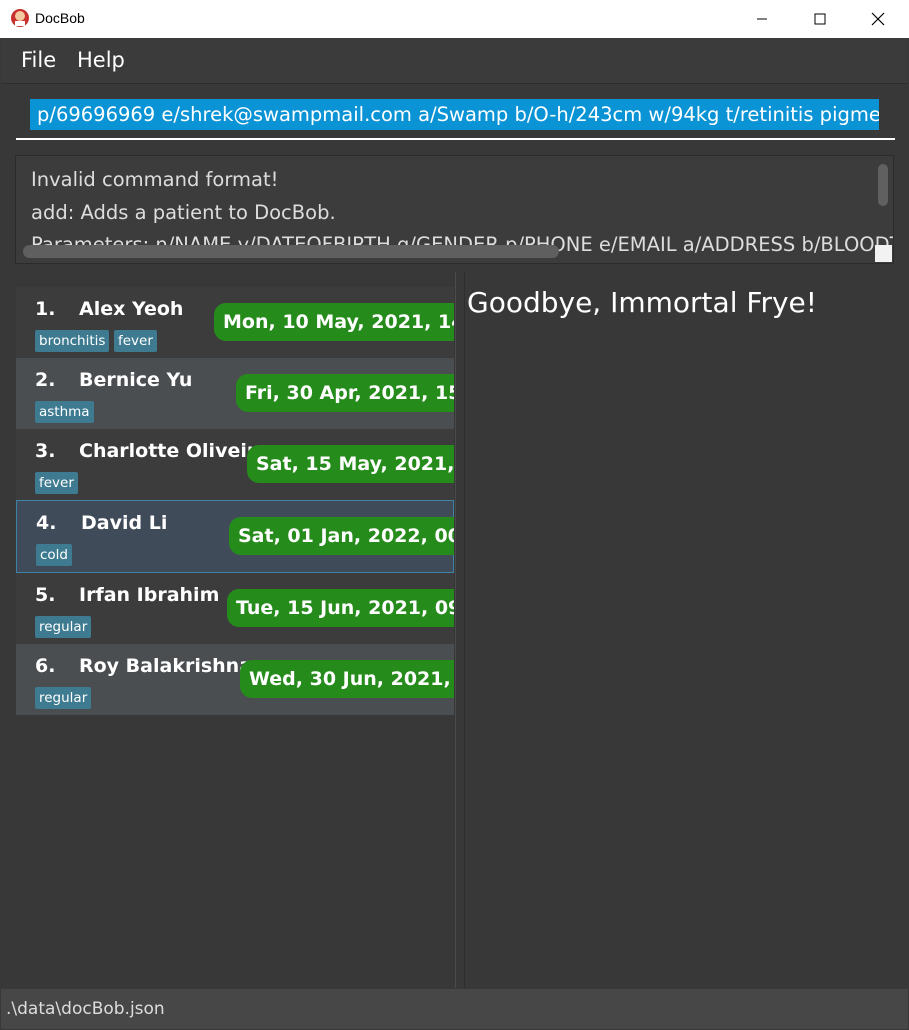 This screenshot has width=909, height=1030. Describe the element at coordinates (347, 679) in the screenshot. I see `appointment-badge: Wed, 30 Jun, 2021, 17:00` at that location.